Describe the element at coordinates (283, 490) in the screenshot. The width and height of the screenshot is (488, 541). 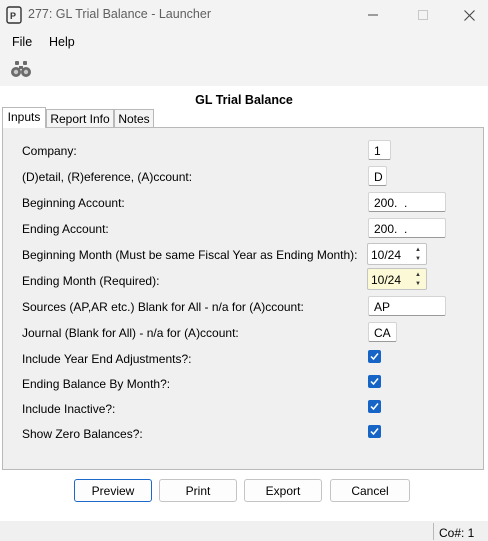
I see `export-button: Export` at that location.